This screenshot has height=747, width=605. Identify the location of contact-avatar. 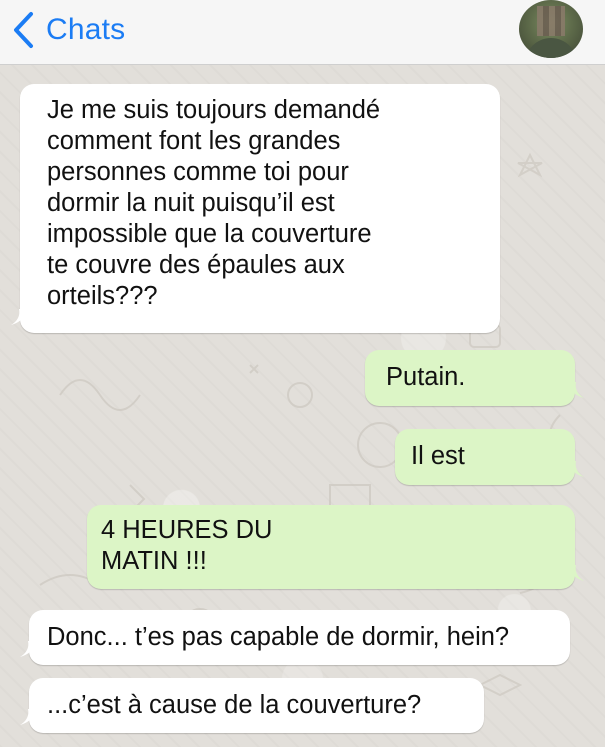
(551, 29).